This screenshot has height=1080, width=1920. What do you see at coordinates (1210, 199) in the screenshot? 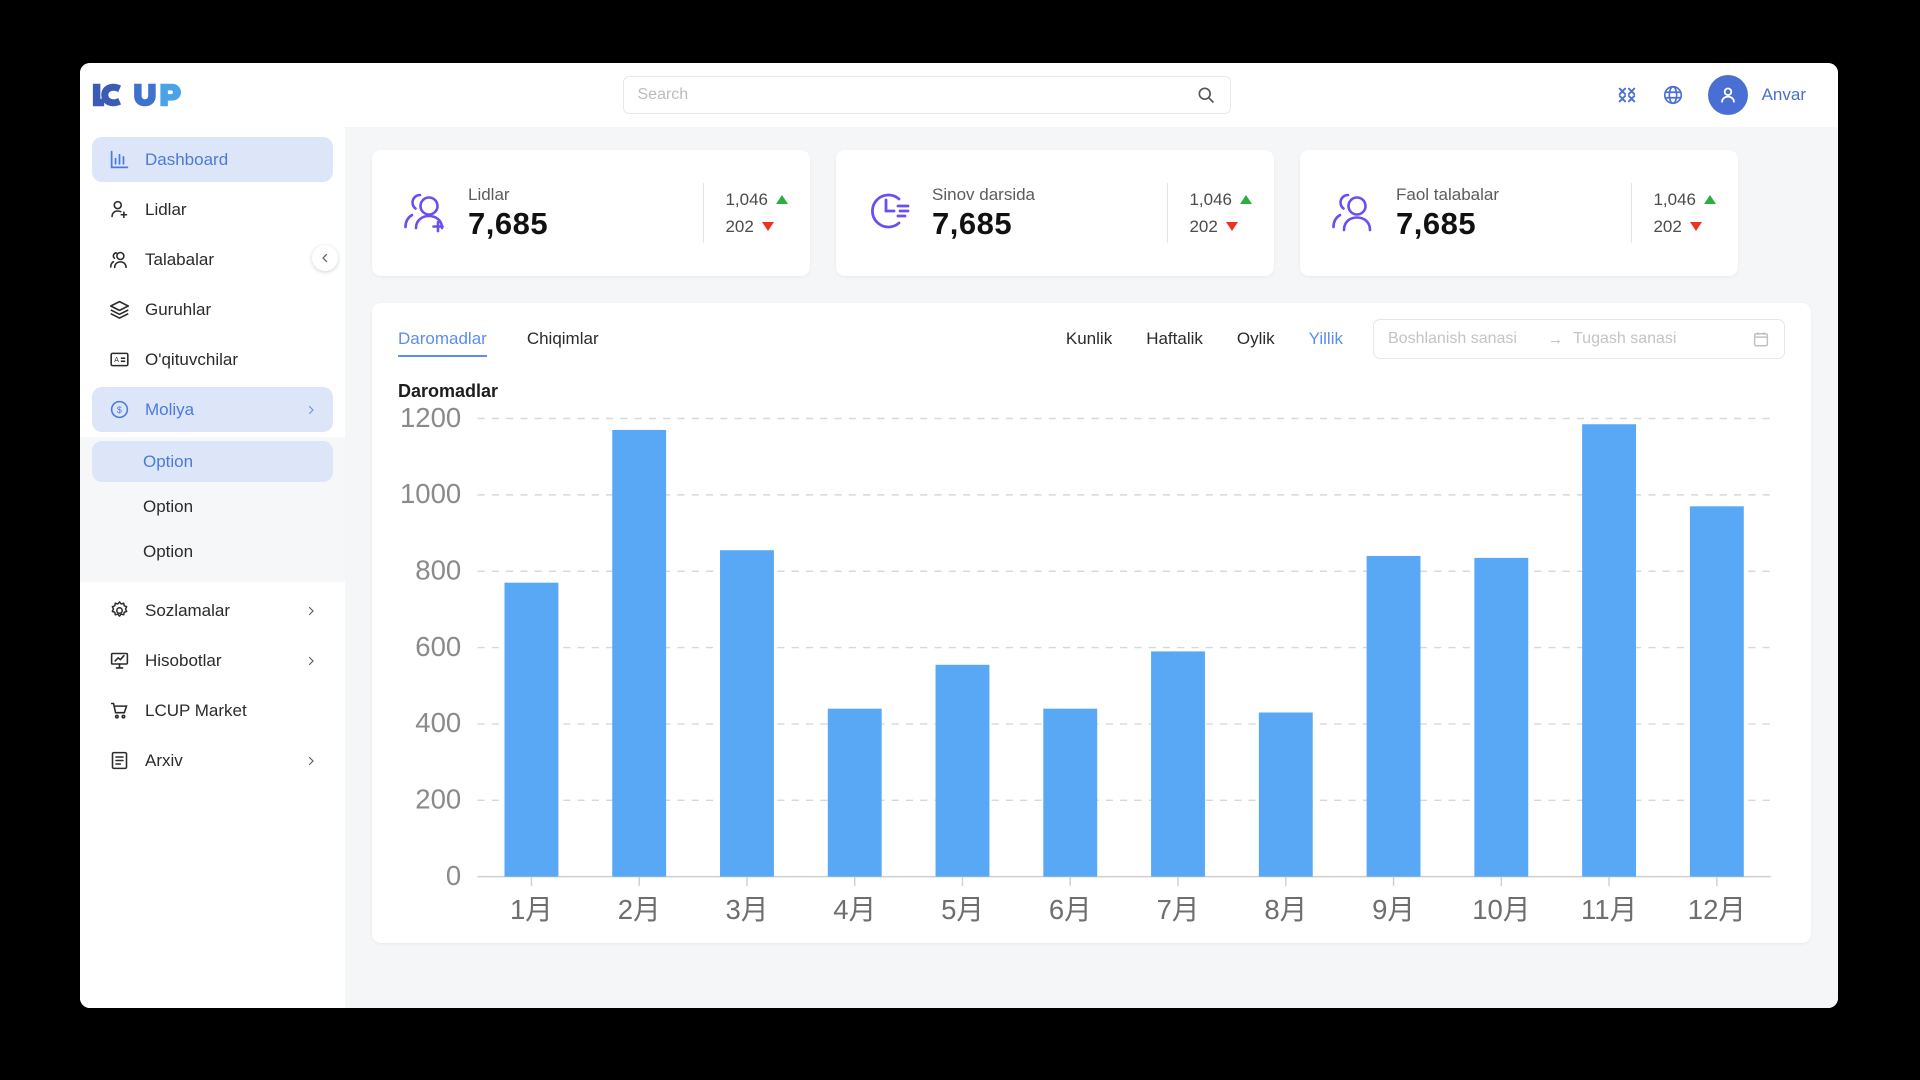
I see `delta-up-value: 1,046` at bounding box center [1210, 199].